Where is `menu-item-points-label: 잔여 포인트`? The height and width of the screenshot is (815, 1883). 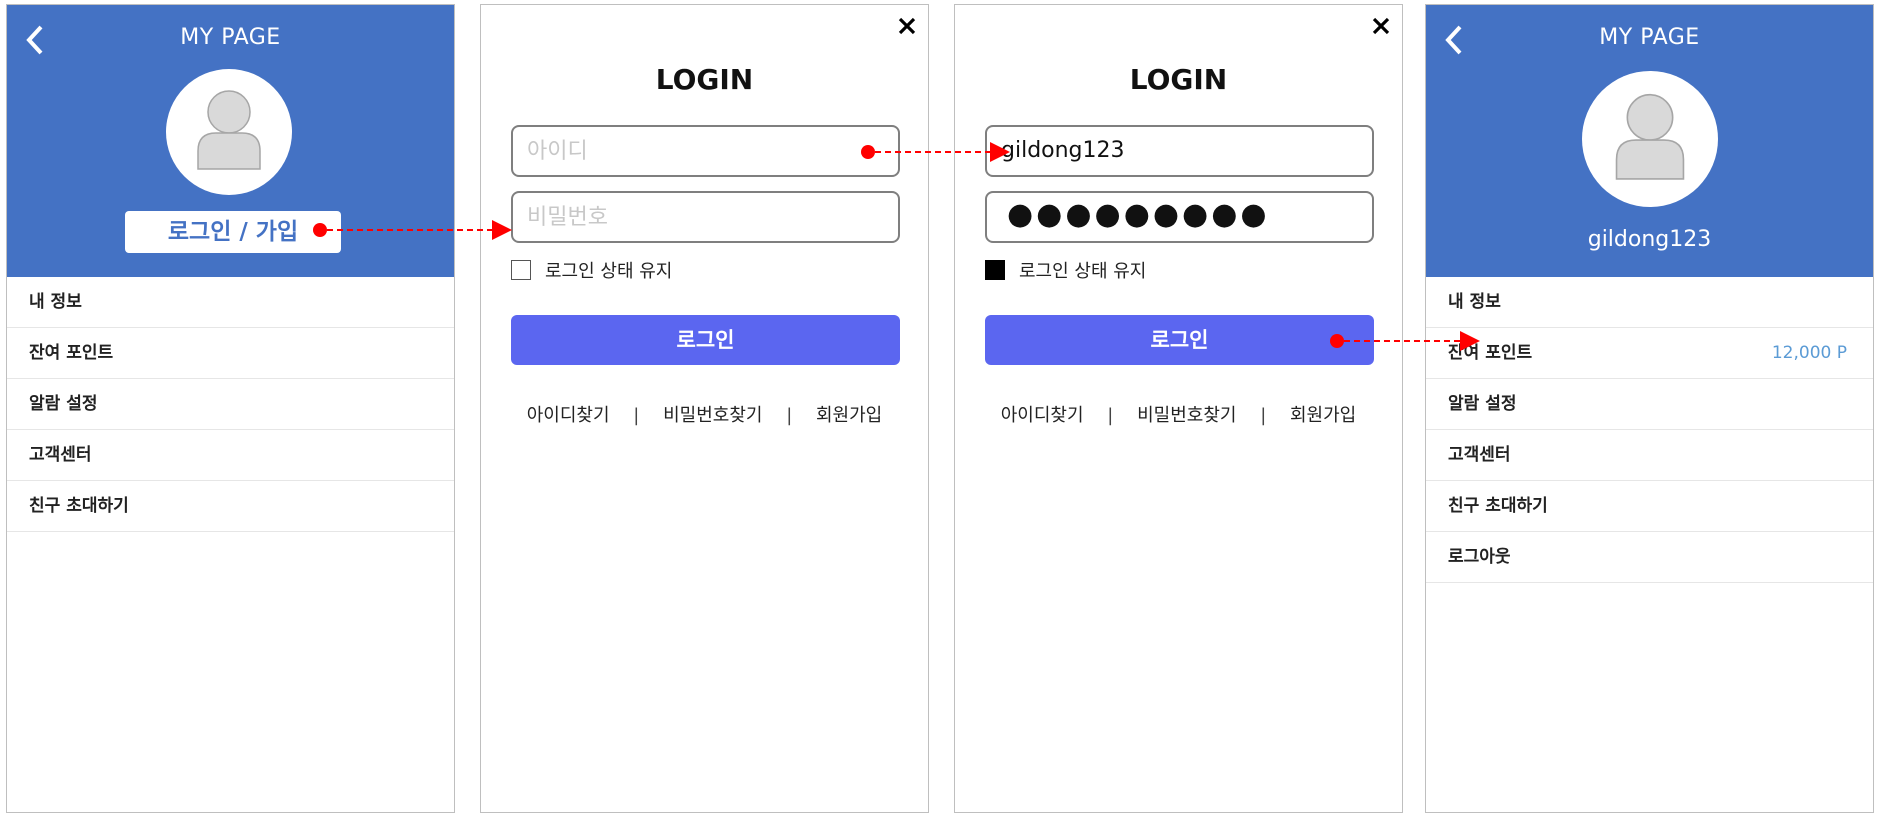
menu-item-points-label: 잔여 포인트 is located at coordinates (1490, 353).